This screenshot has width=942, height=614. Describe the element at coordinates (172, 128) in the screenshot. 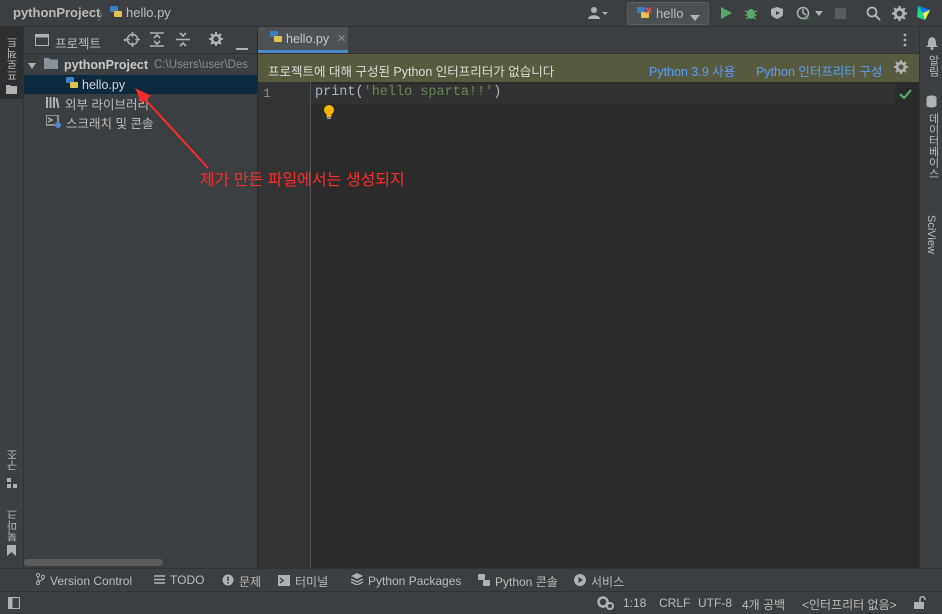

I see `annotation-arrow` at that location.